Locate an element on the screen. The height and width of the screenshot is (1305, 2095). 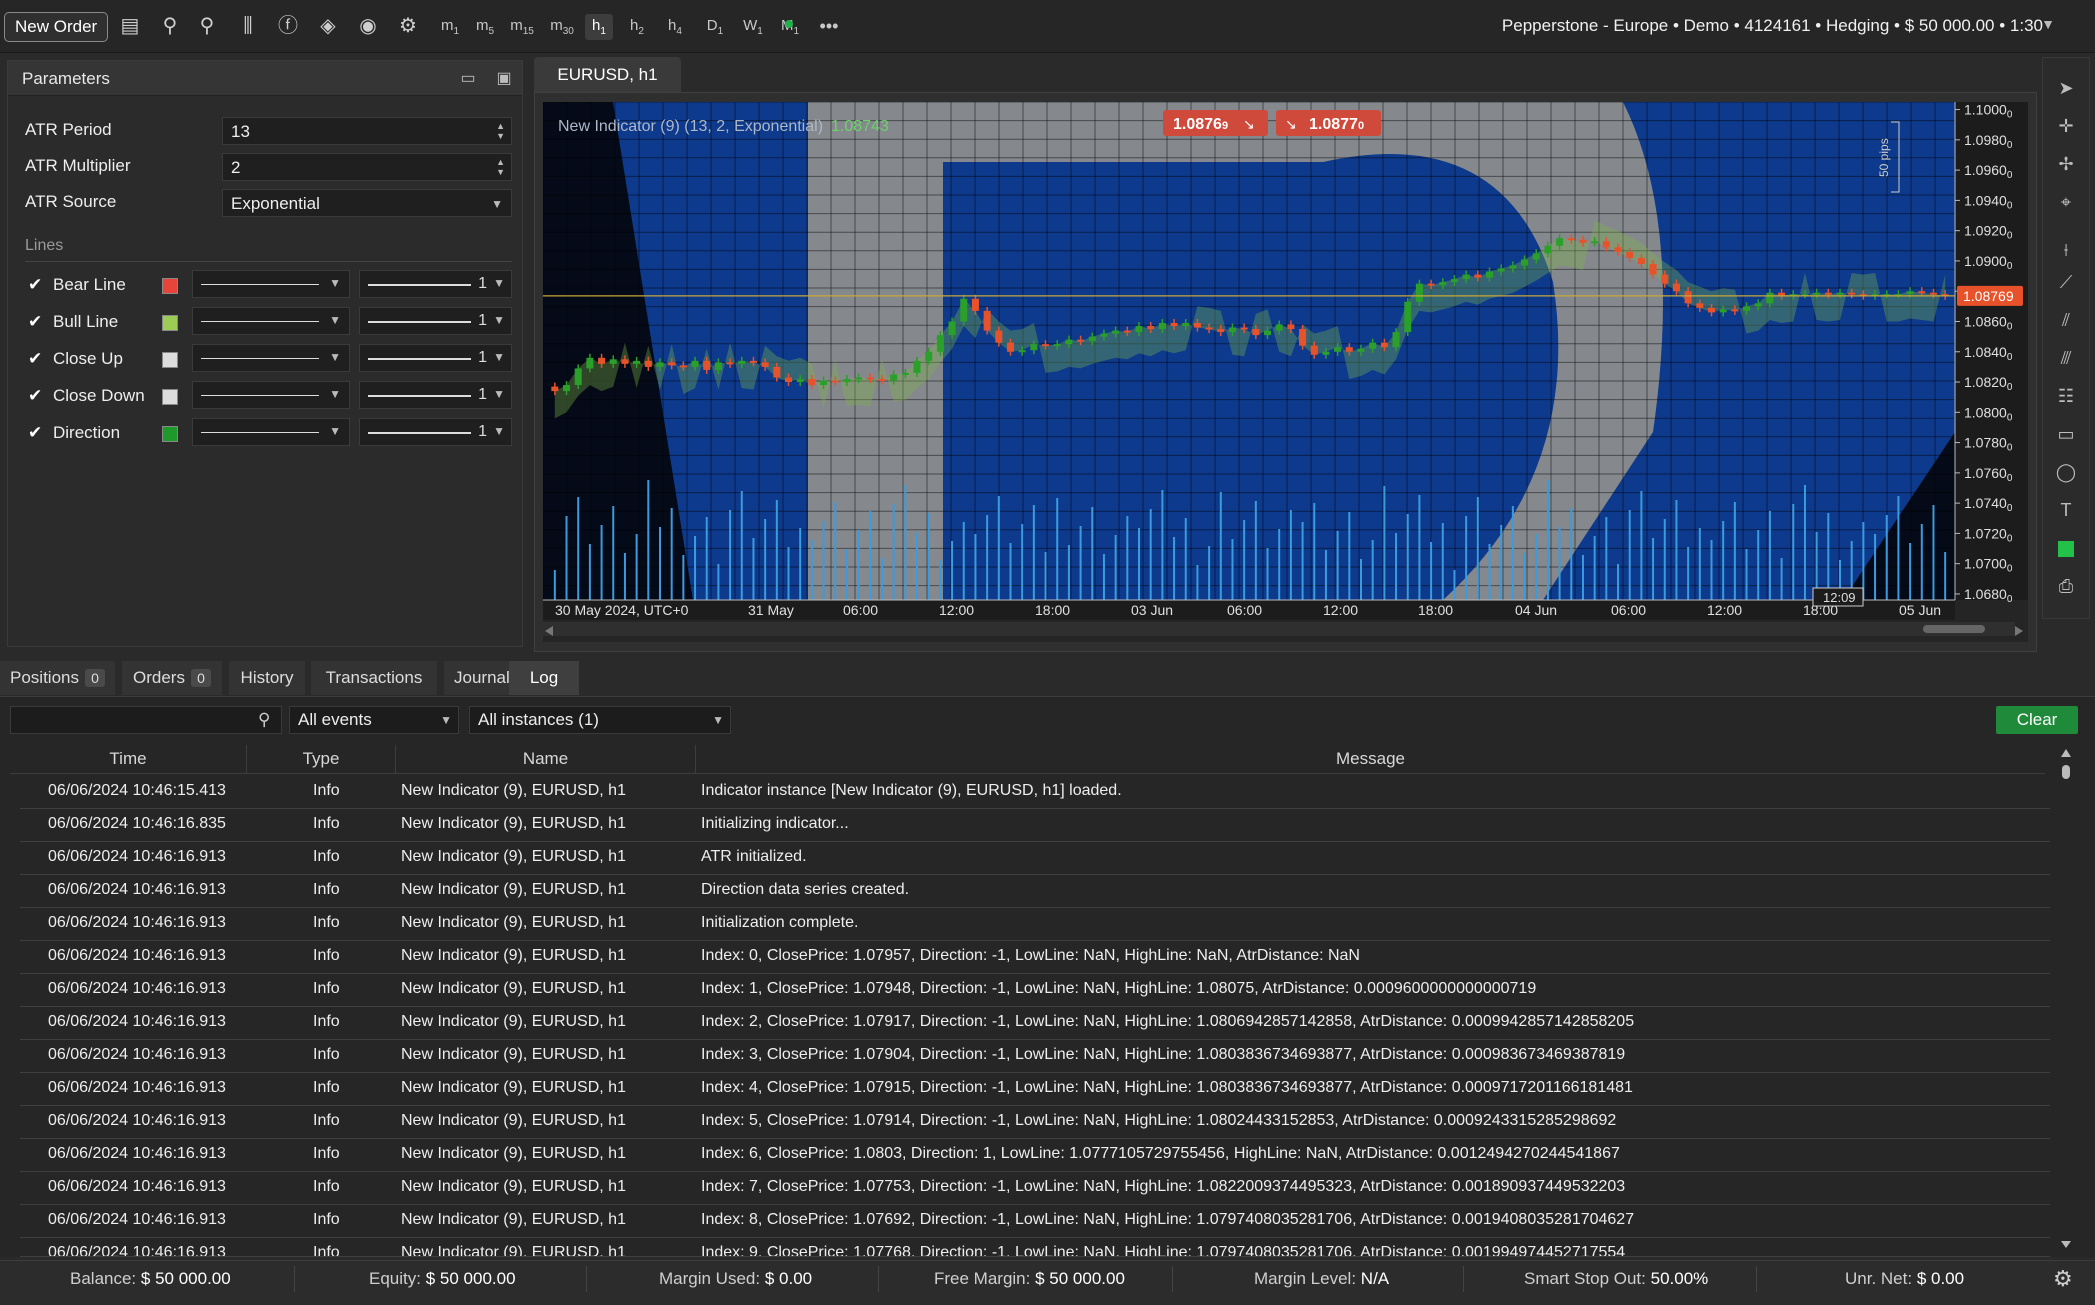
line-style-select-direction: ▼ is located at coordinates (271, 432).